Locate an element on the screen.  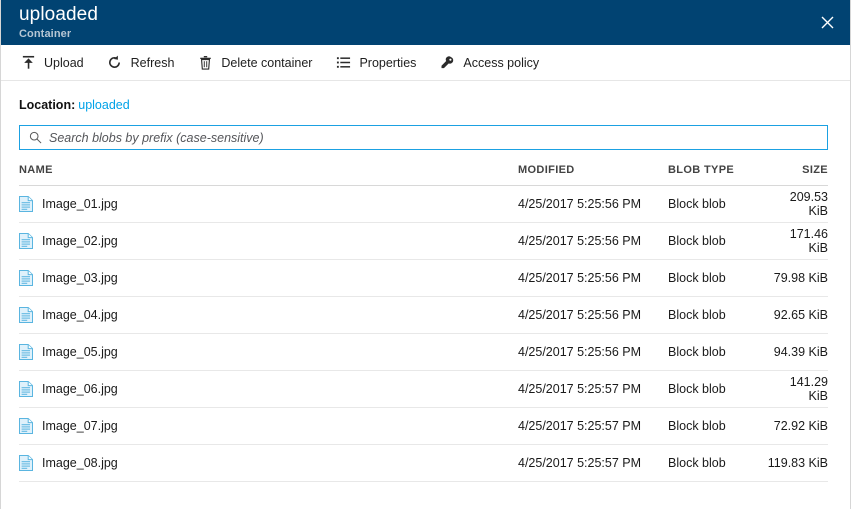
column-header-blob-type: BLOB TYPE is located at coordinates (717, 175).